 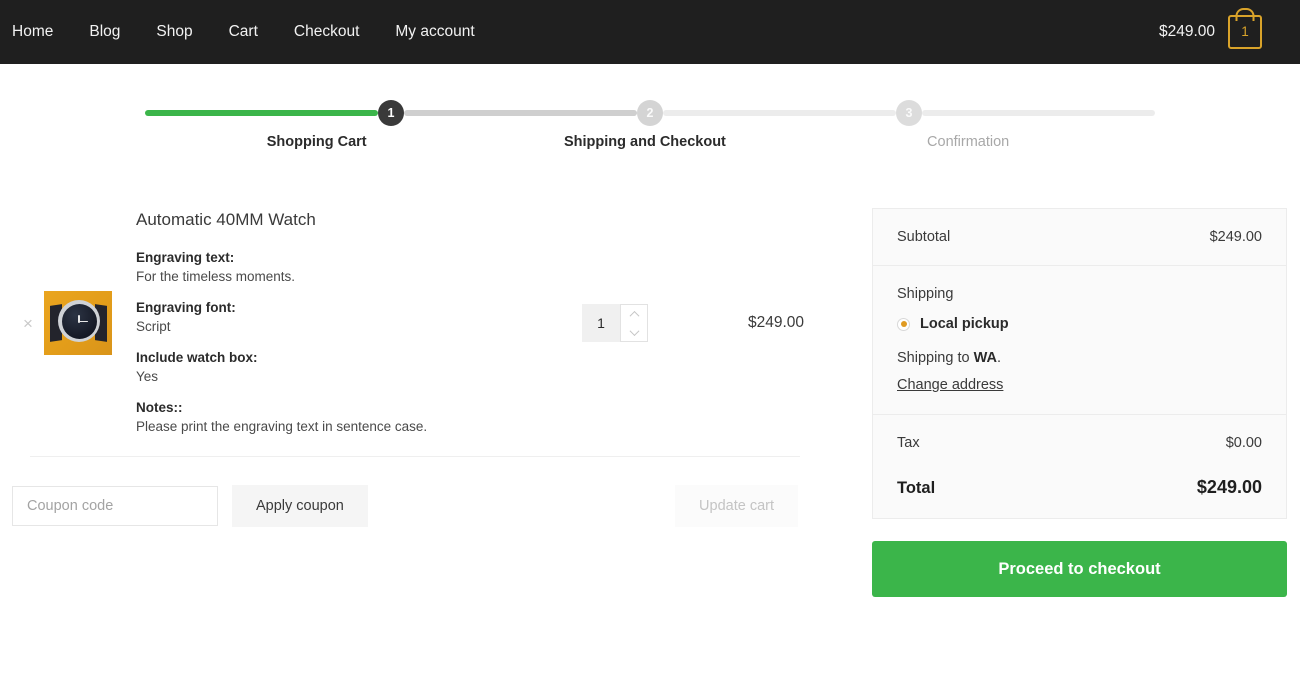 I want to click on subtotal-label: Subtotal, so click(x=924, y=237).